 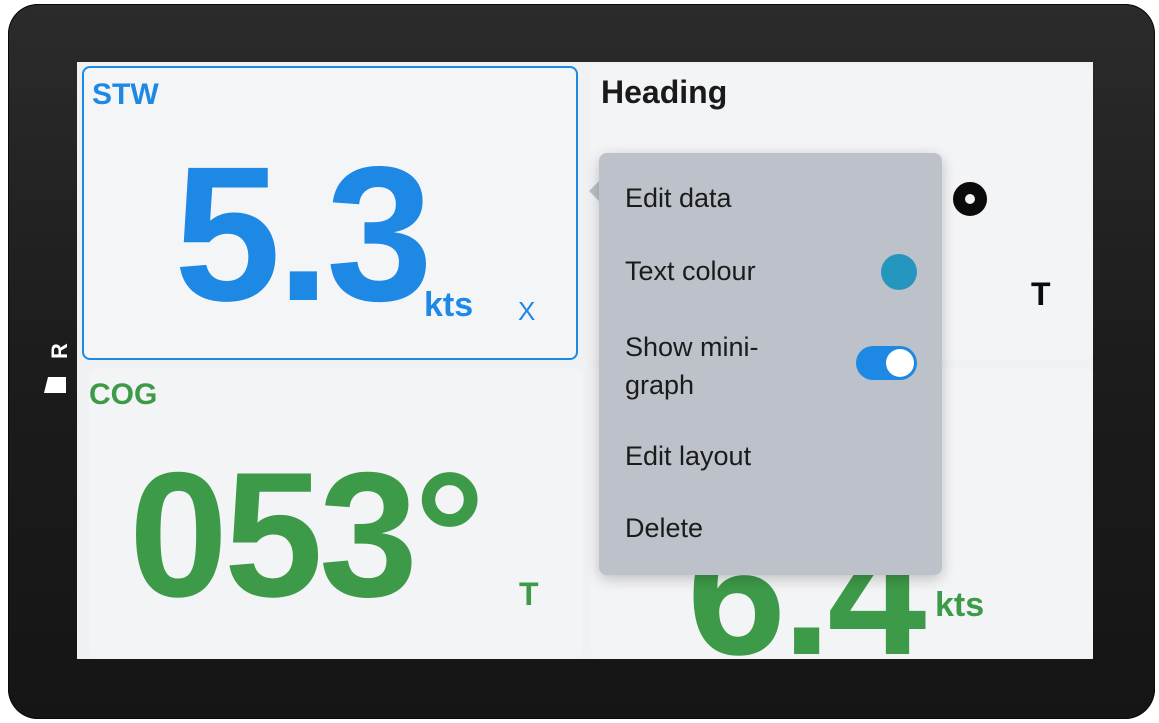 What do you see at coordinates (58, 351) in the screenshot?
I see `svg-text: R` at bounding box center [58, 351].